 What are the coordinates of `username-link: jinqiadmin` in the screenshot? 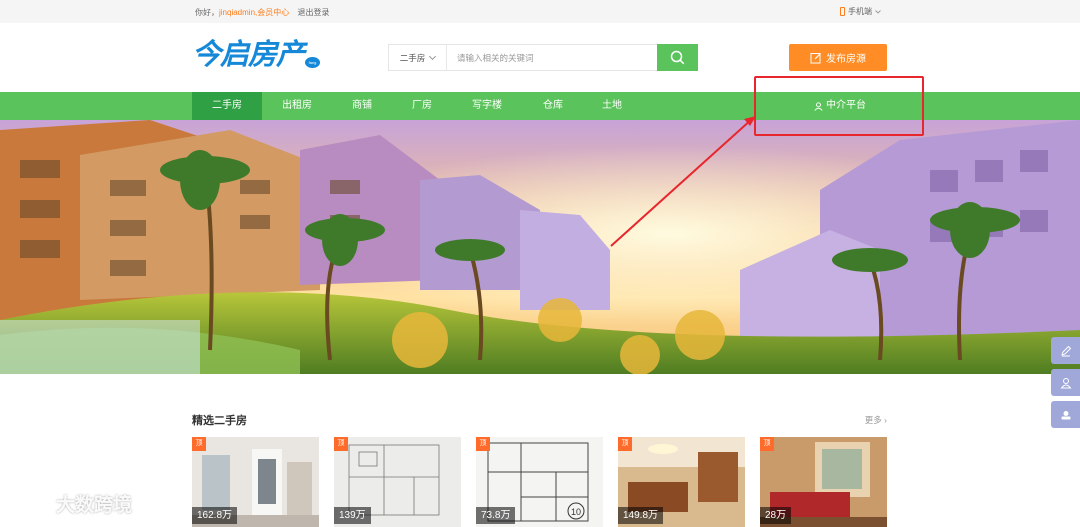 It's located at (237, 12).